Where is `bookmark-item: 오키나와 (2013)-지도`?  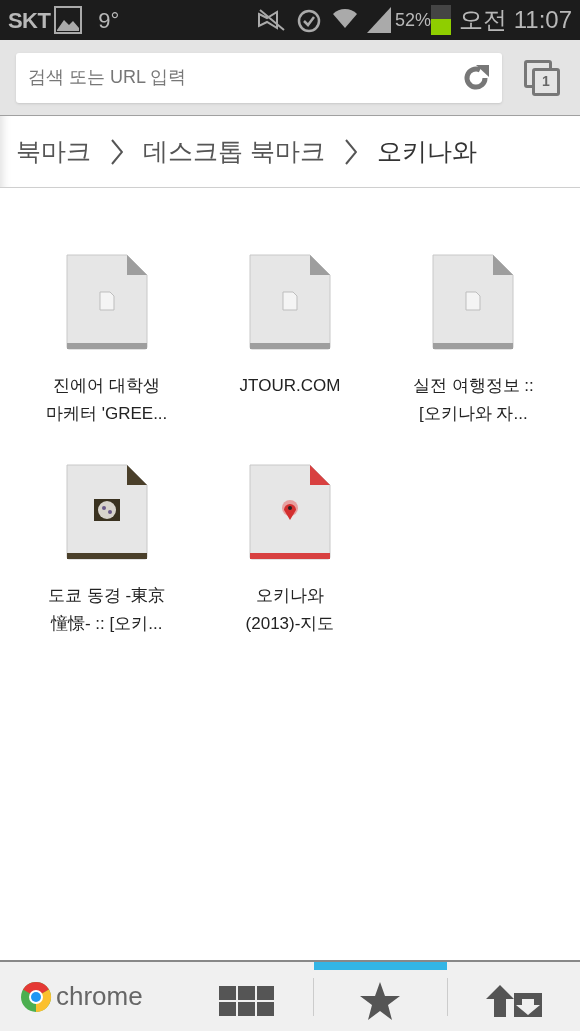
bookmark-item: 오키나와 (2013)-지도 is located at coordinates (290, 551).